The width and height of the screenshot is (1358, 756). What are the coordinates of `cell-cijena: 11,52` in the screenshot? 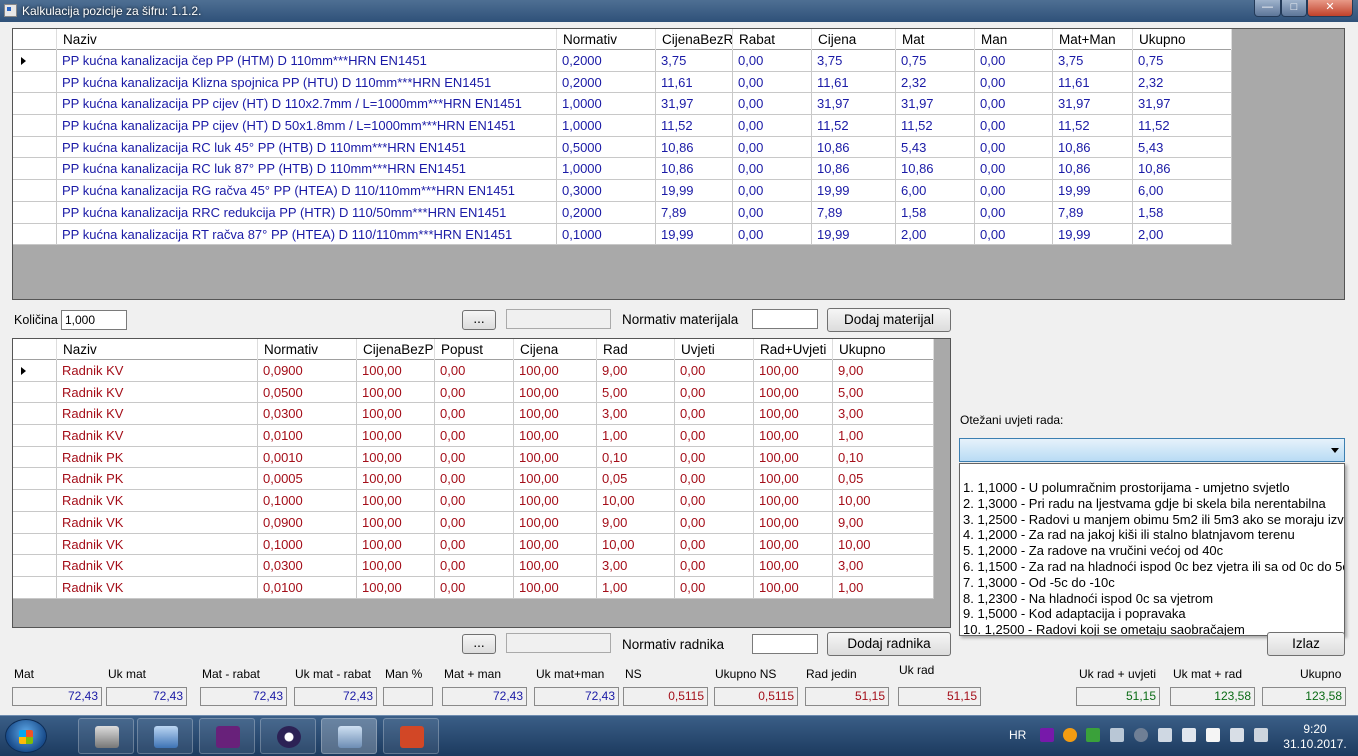 It's located at (854, 126).